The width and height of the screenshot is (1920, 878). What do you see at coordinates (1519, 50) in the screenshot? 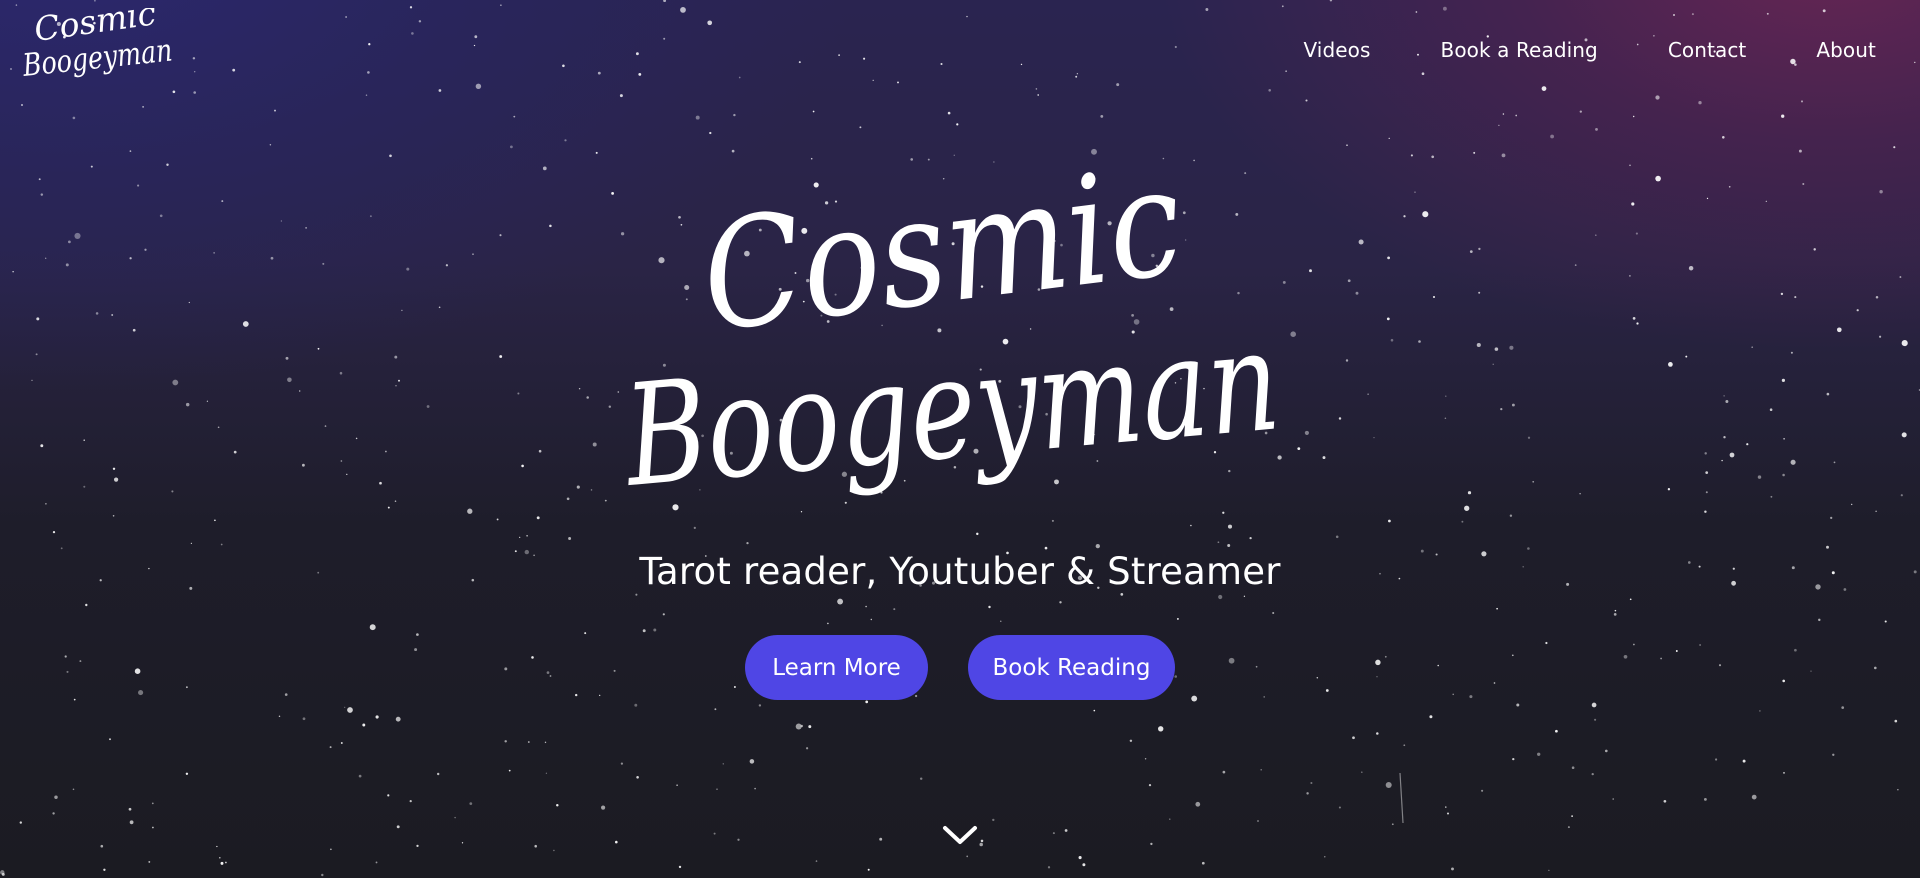
I see `nav-book-a-reading: Book a Reading` at bounding box center [1519, 50].